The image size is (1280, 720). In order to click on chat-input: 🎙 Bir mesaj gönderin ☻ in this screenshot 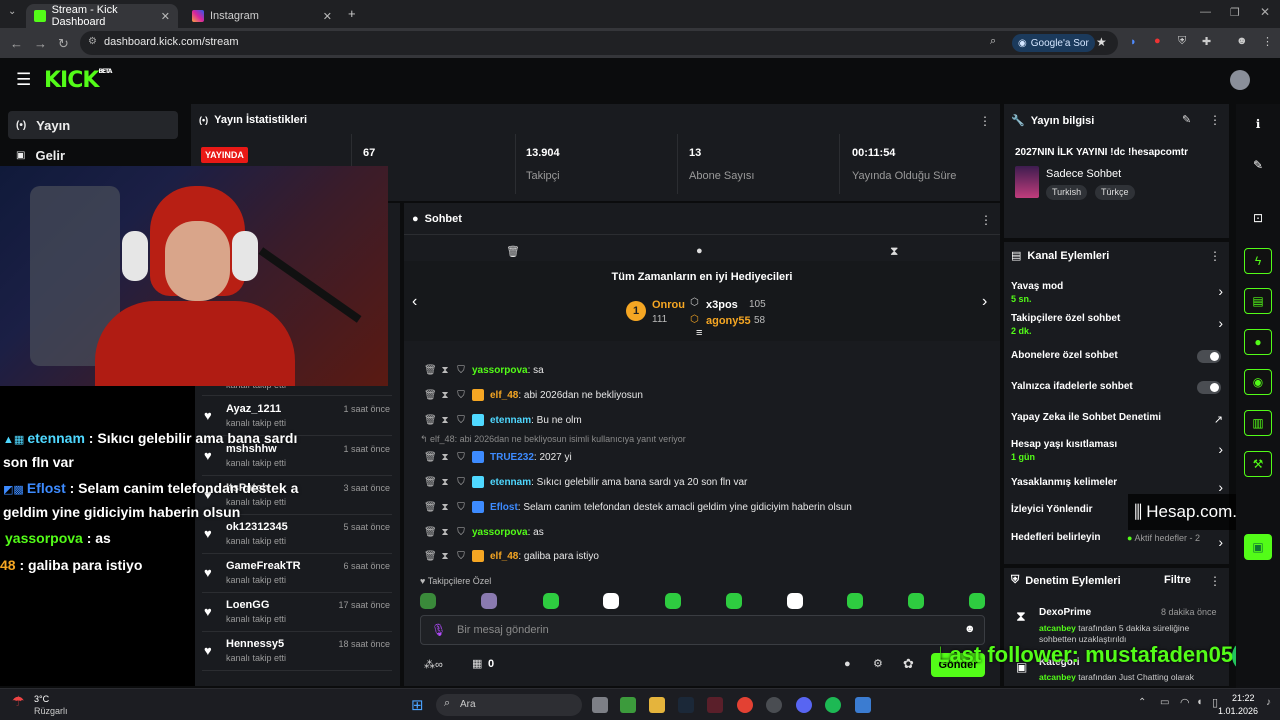, I will do `click(702, 630)`.